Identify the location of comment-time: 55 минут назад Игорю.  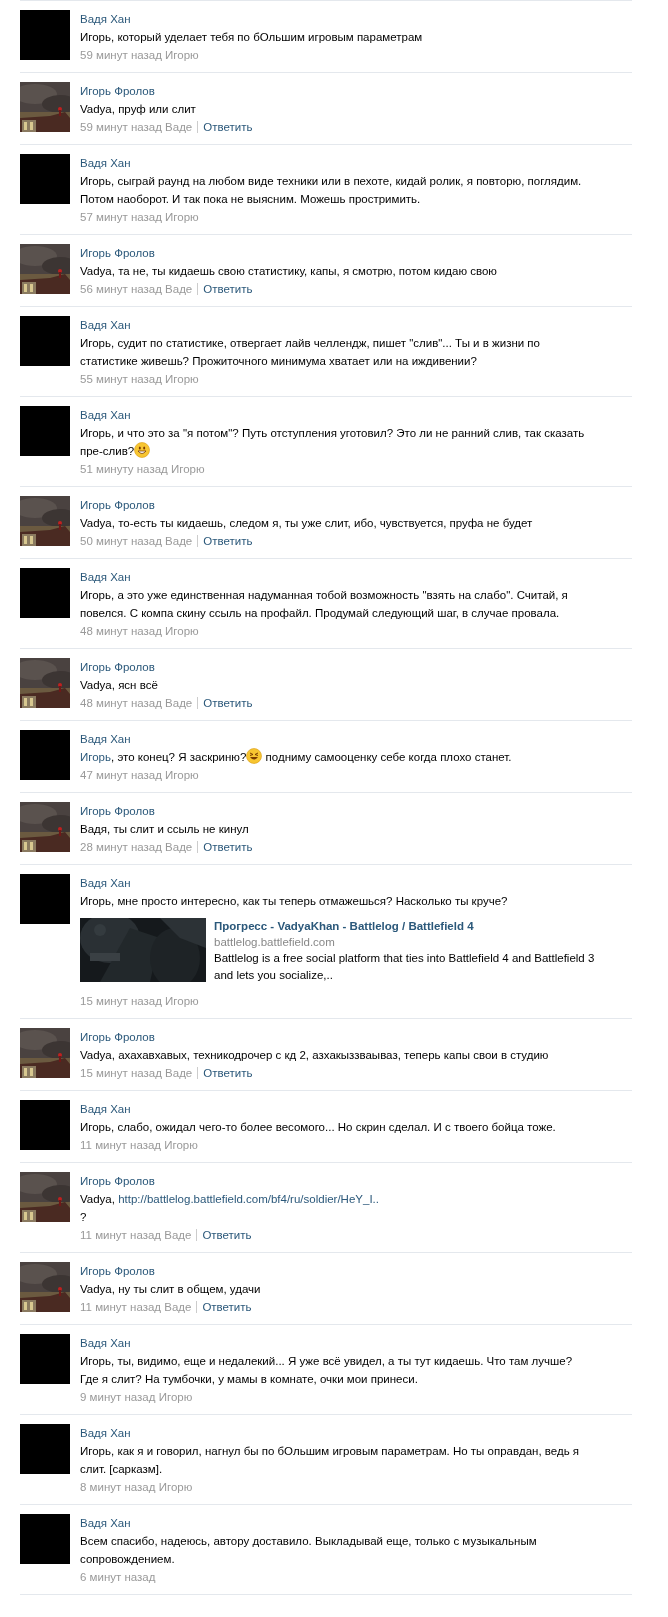
(139, 379).